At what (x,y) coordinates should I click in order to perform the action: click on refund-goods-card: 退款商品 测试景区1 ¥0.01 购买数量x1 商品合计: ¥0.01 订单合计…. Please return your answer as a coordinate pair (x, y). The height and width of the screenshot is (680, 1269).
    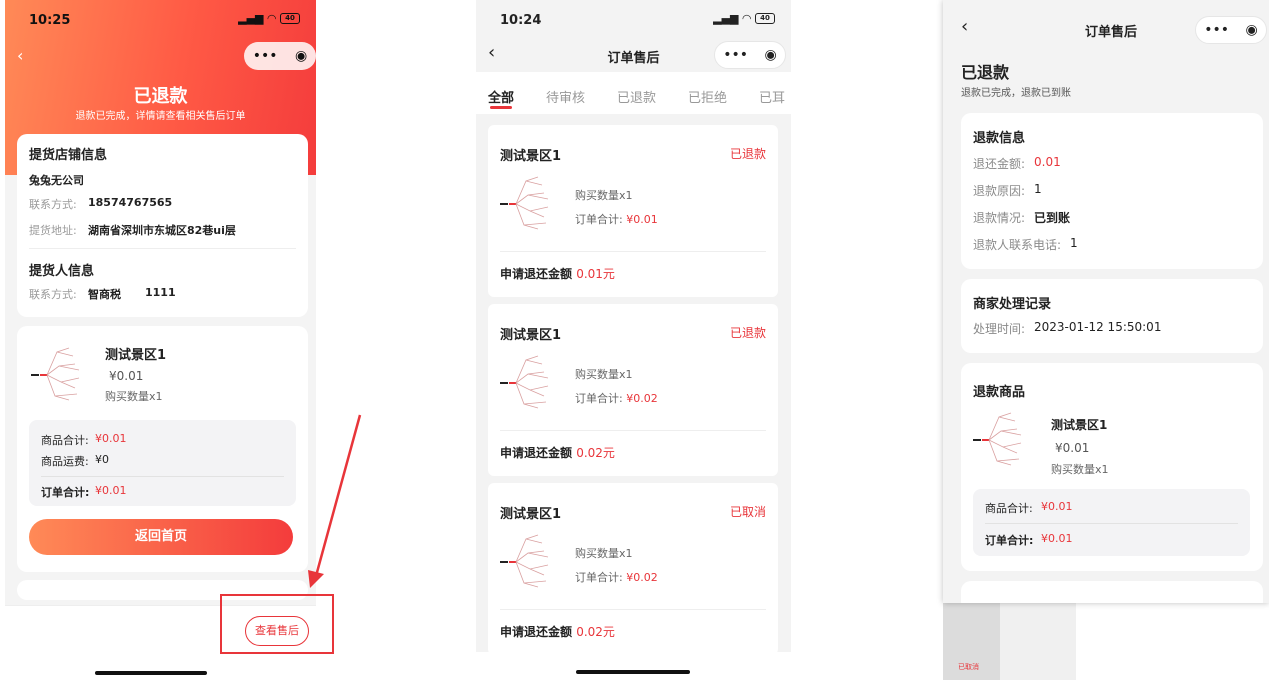
    Looking at the image, I should click on (1112, 467).